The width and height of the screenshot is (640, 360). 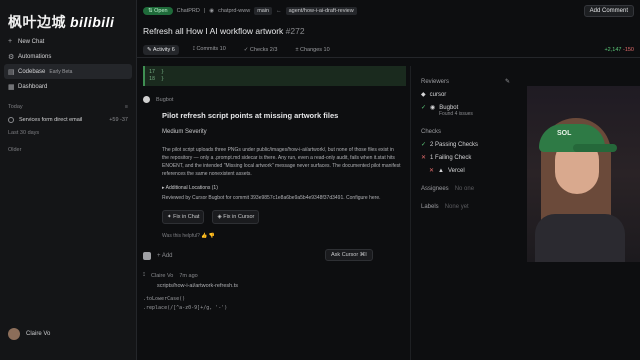 What do you see at coordinates (456, 207) in the screenshot?
I see `labels-value: None yet` at bounding box center [456, 207].